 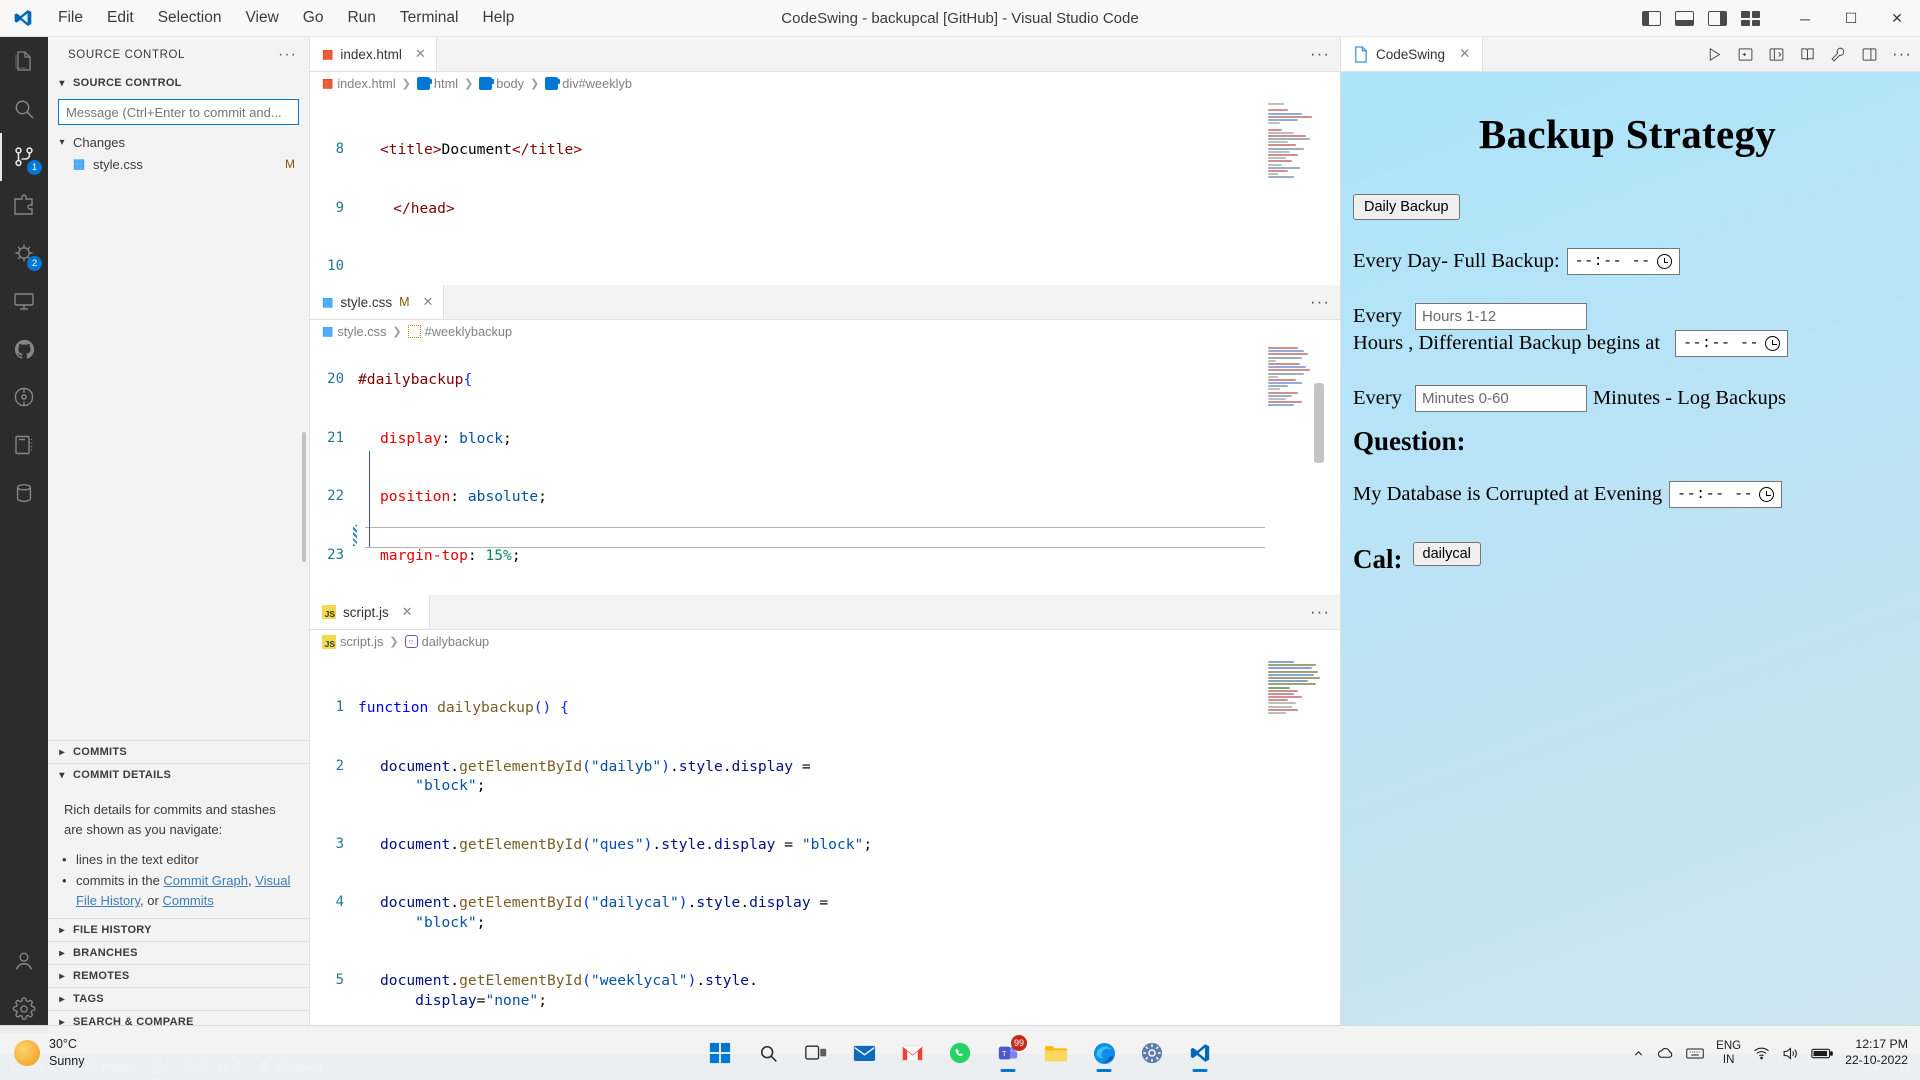 What do you see at coordinates (178, 975) in the screenshot?
I see `section-remotes: ▸ REMOTES` at bounding box center [178, 975].